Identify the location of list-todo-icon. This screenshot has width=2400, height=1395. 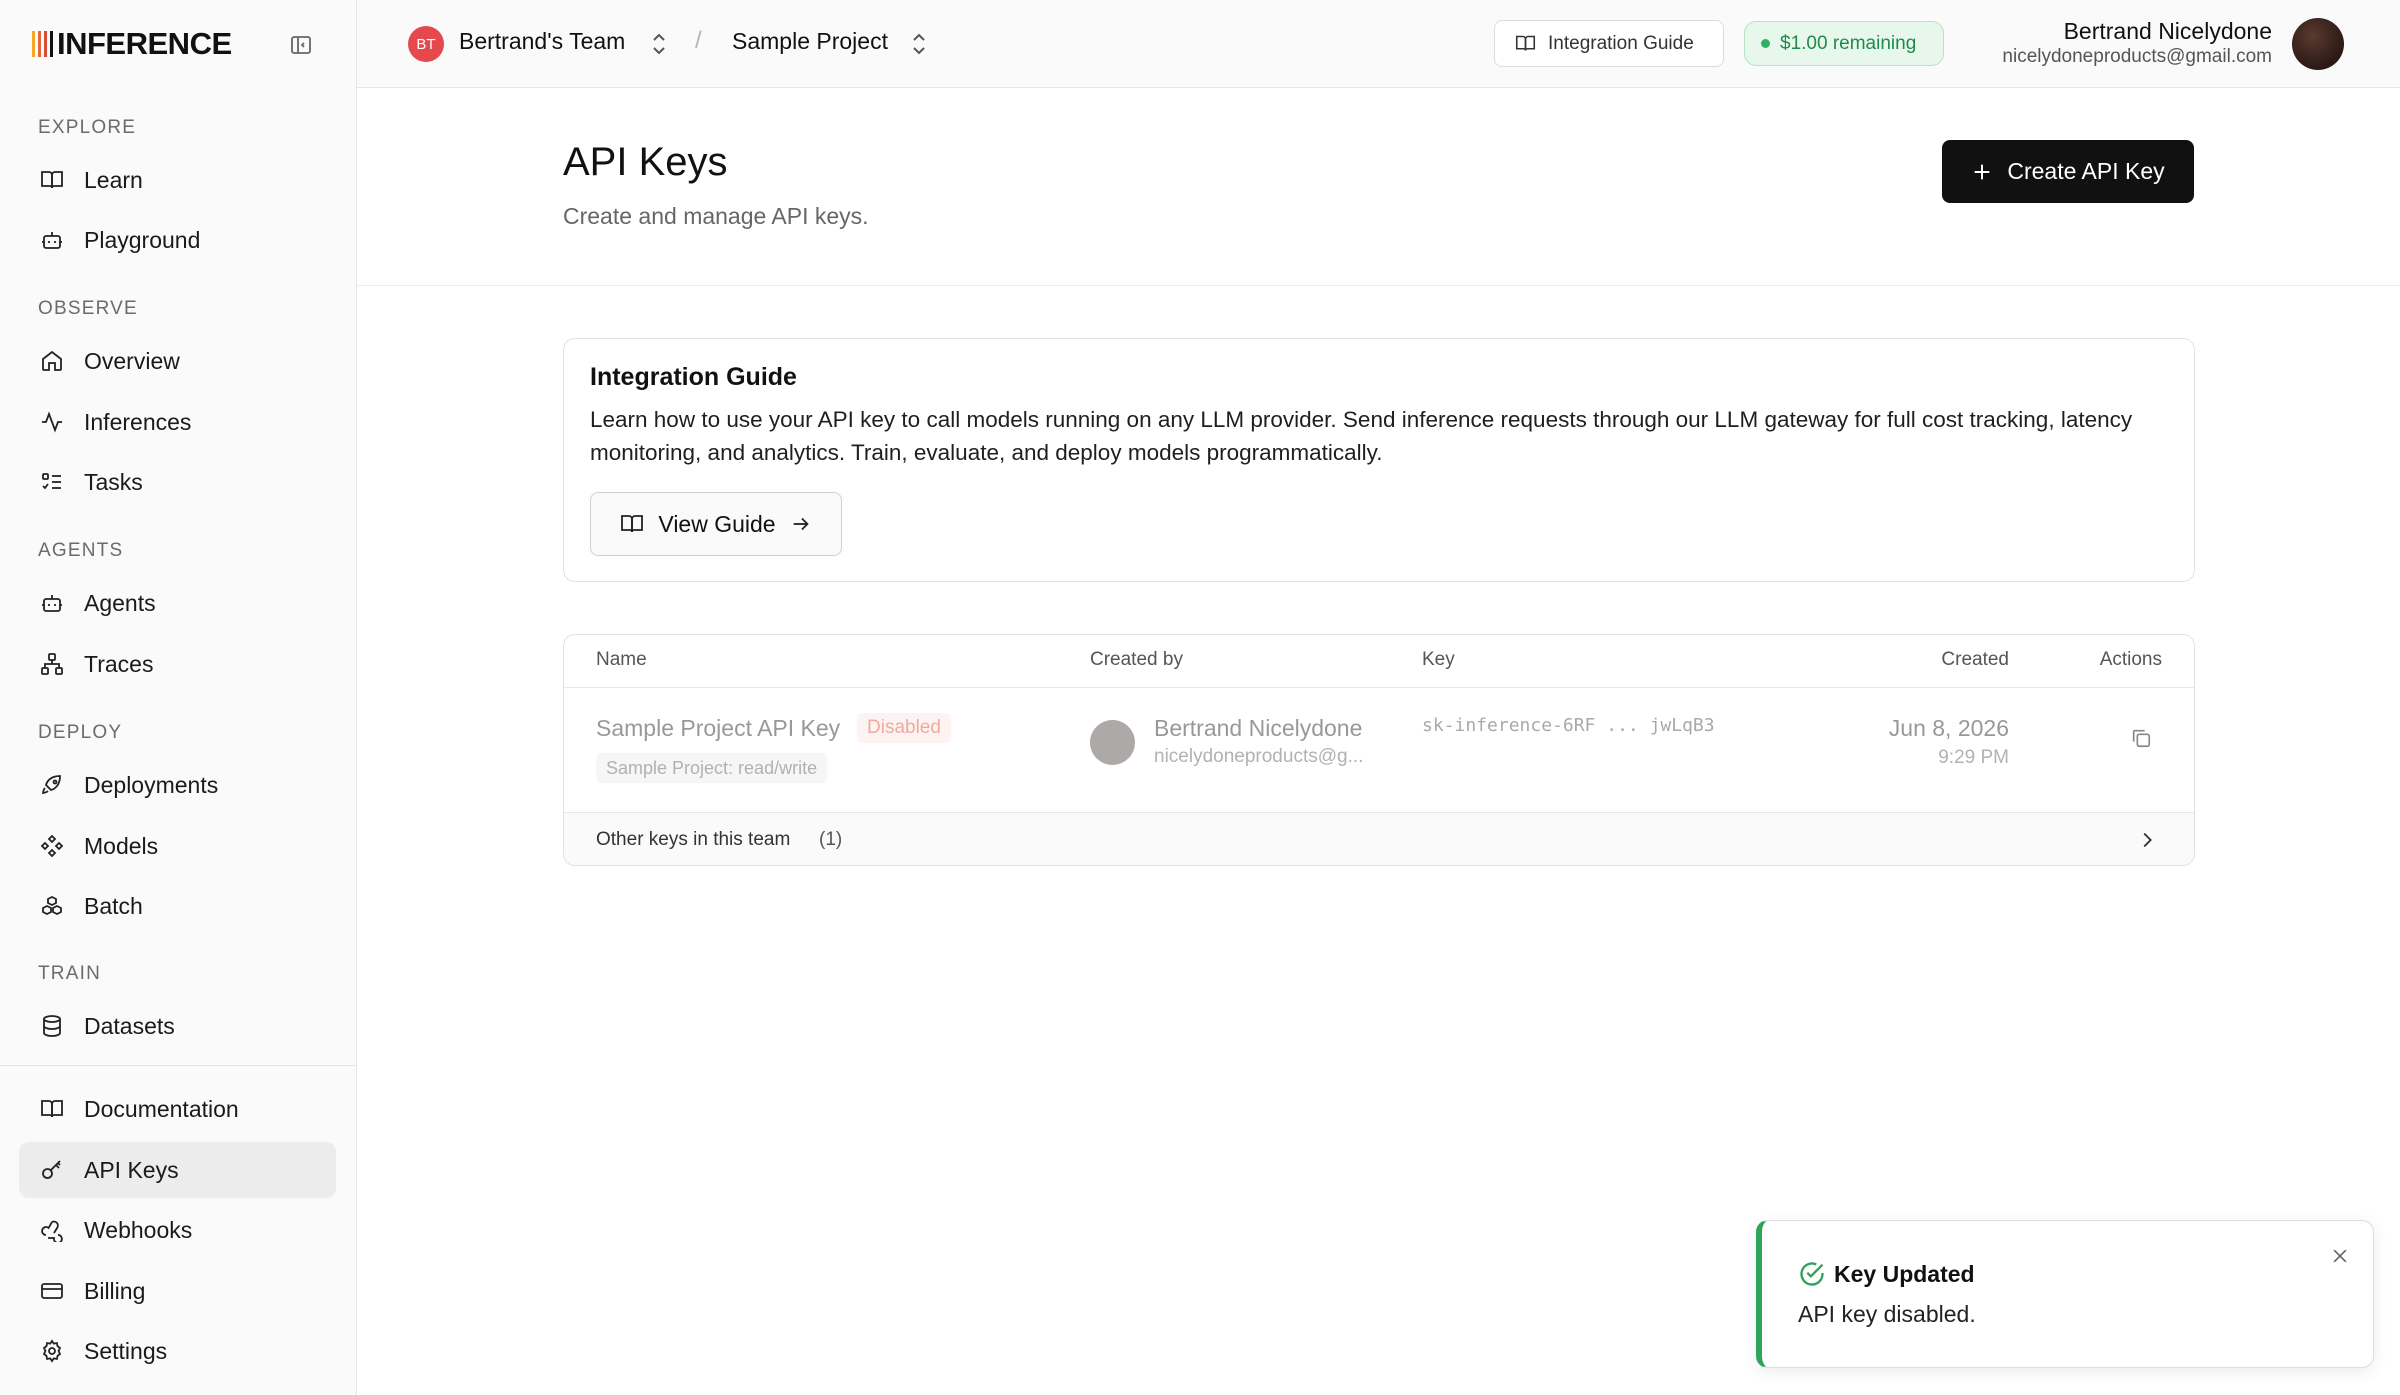
(52, 482).